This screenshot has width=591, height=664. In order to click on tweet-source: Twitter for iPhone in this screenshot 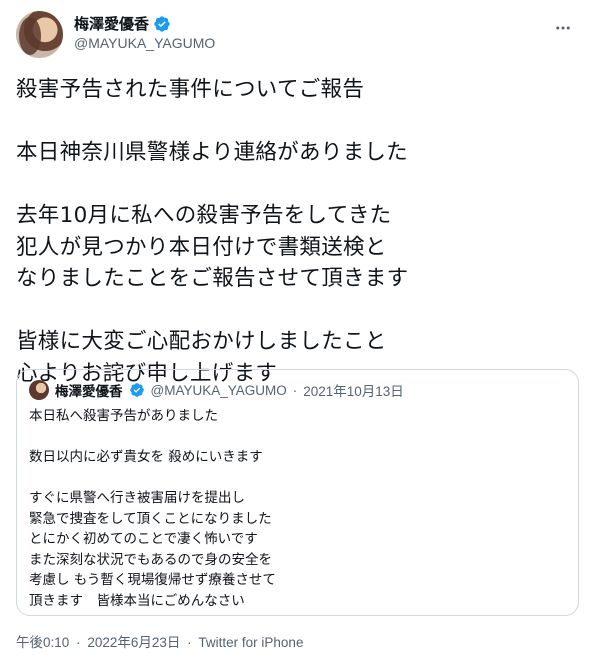, I will do `click(250, 642)`.